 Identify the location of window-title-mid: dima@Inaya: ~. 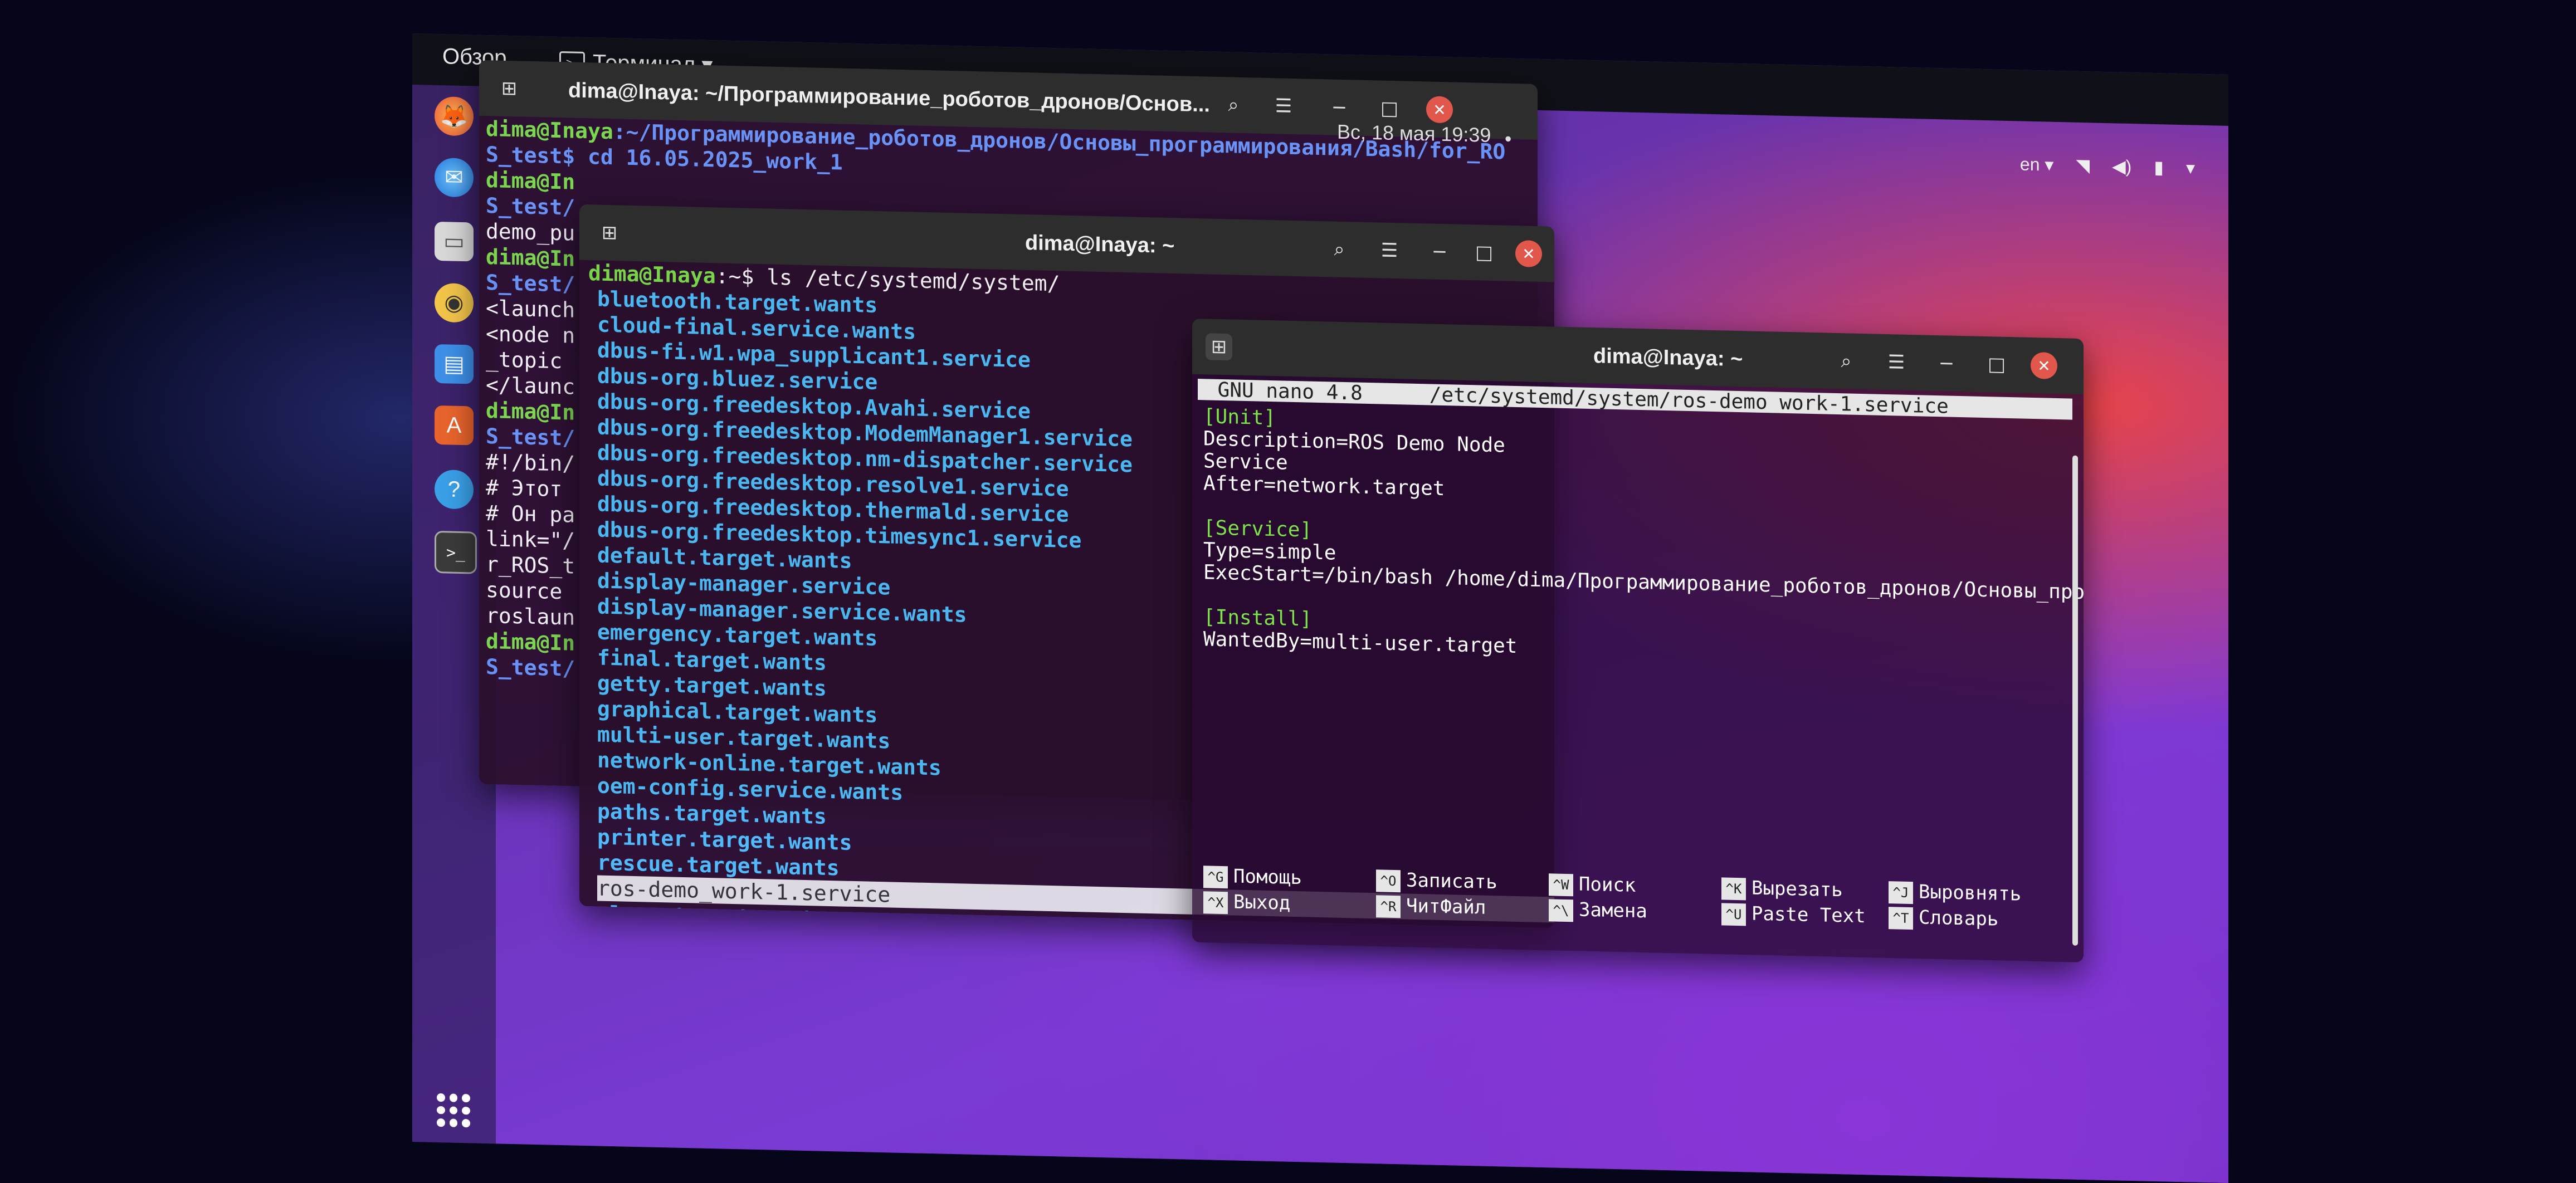
(1100, 244).